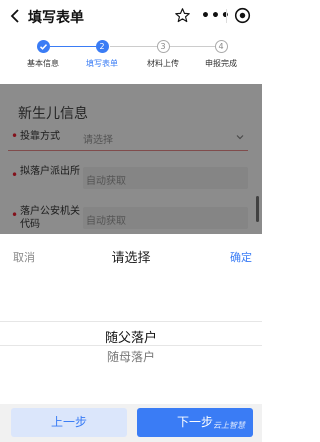 The height and width of the screenshot is (442, 320). What do you see at coordinates (163, 46) in the screenshot?
I see `step-number: 3` at bounding box center [163, 46].